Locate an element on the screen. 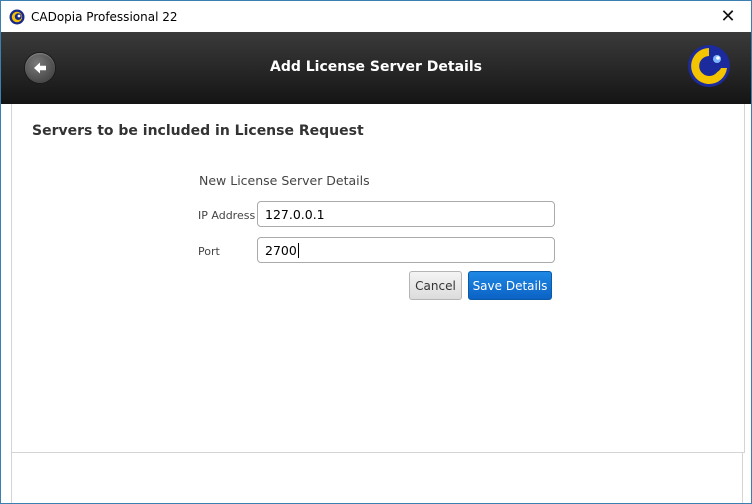  cancel-button: Cancel is located at coordinates (435, 285).